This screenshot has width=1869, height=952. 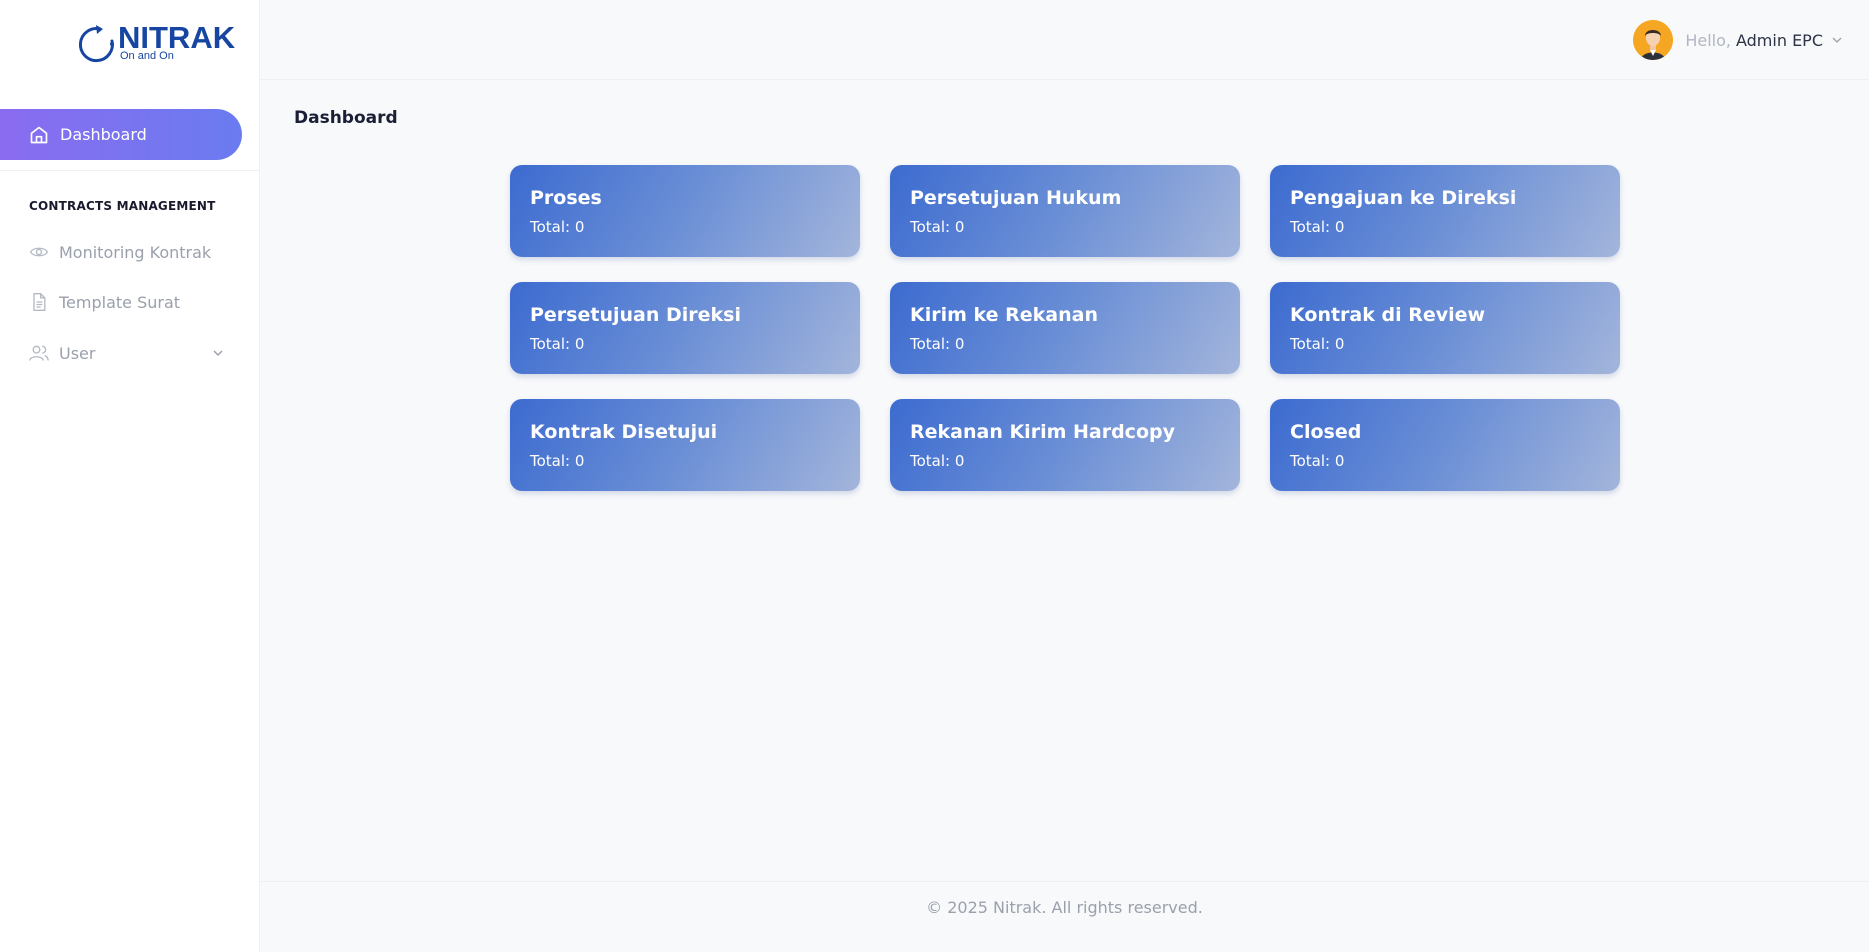 What do you see at coordinates (1004, 315) in the screenshot?
I see `card-title: Kirim ke Rekanan` at bounding box center [1004, 315].